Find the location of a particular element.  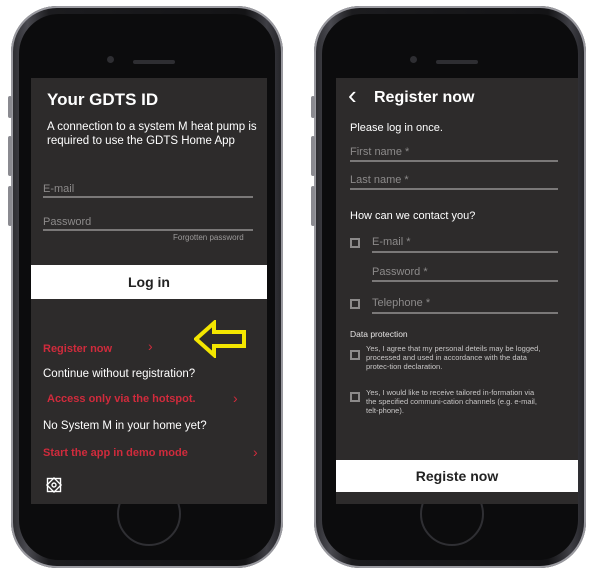

password-field-label: Password is located at coordinates (67, 222).